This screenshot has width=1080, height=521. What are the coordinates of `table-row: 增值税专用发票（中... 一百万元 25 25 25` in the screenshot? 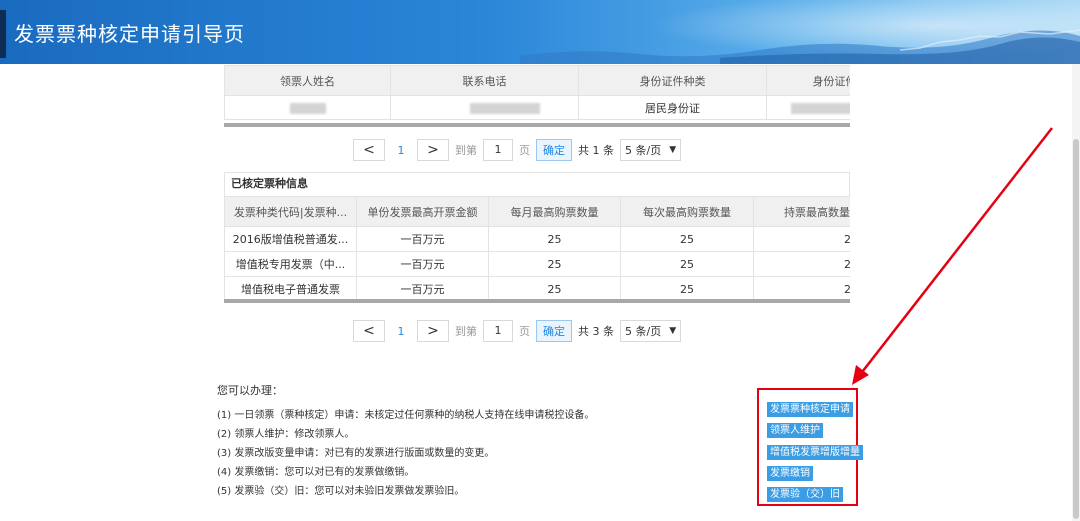 It's located at (537, 264).